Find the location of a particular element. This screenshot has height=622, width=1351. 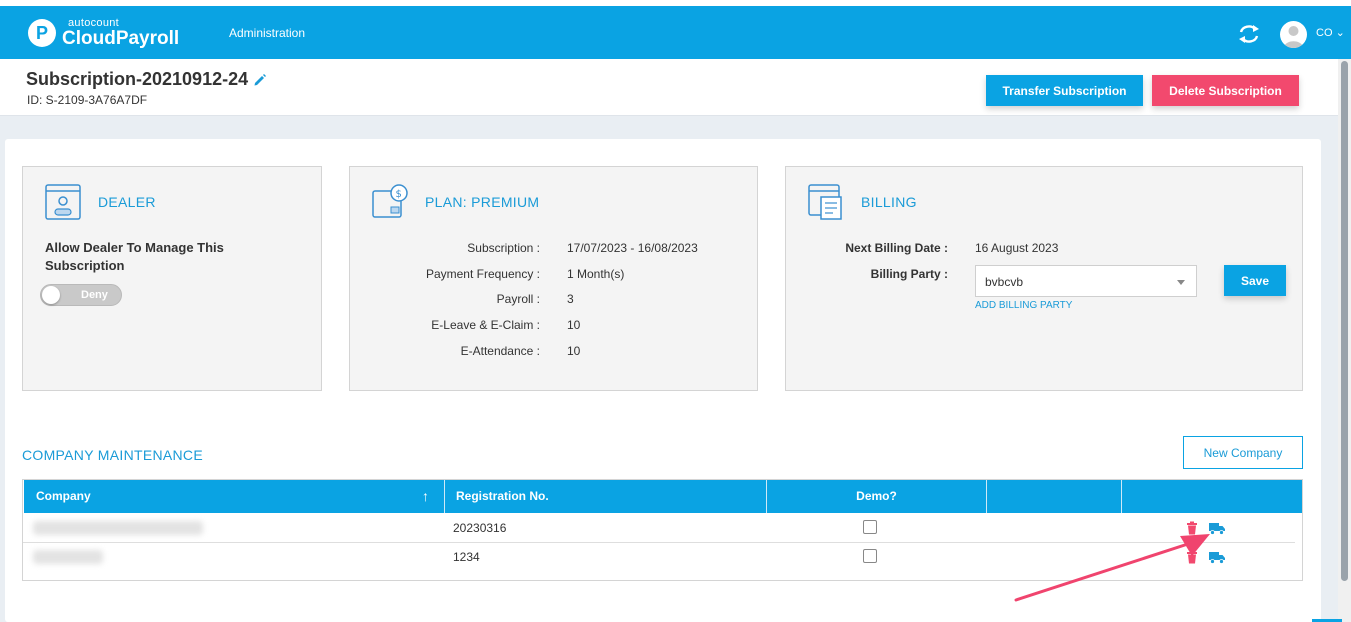

table-header: Company ↑ Registration No. Demo? is located at coordinates (663, 496).